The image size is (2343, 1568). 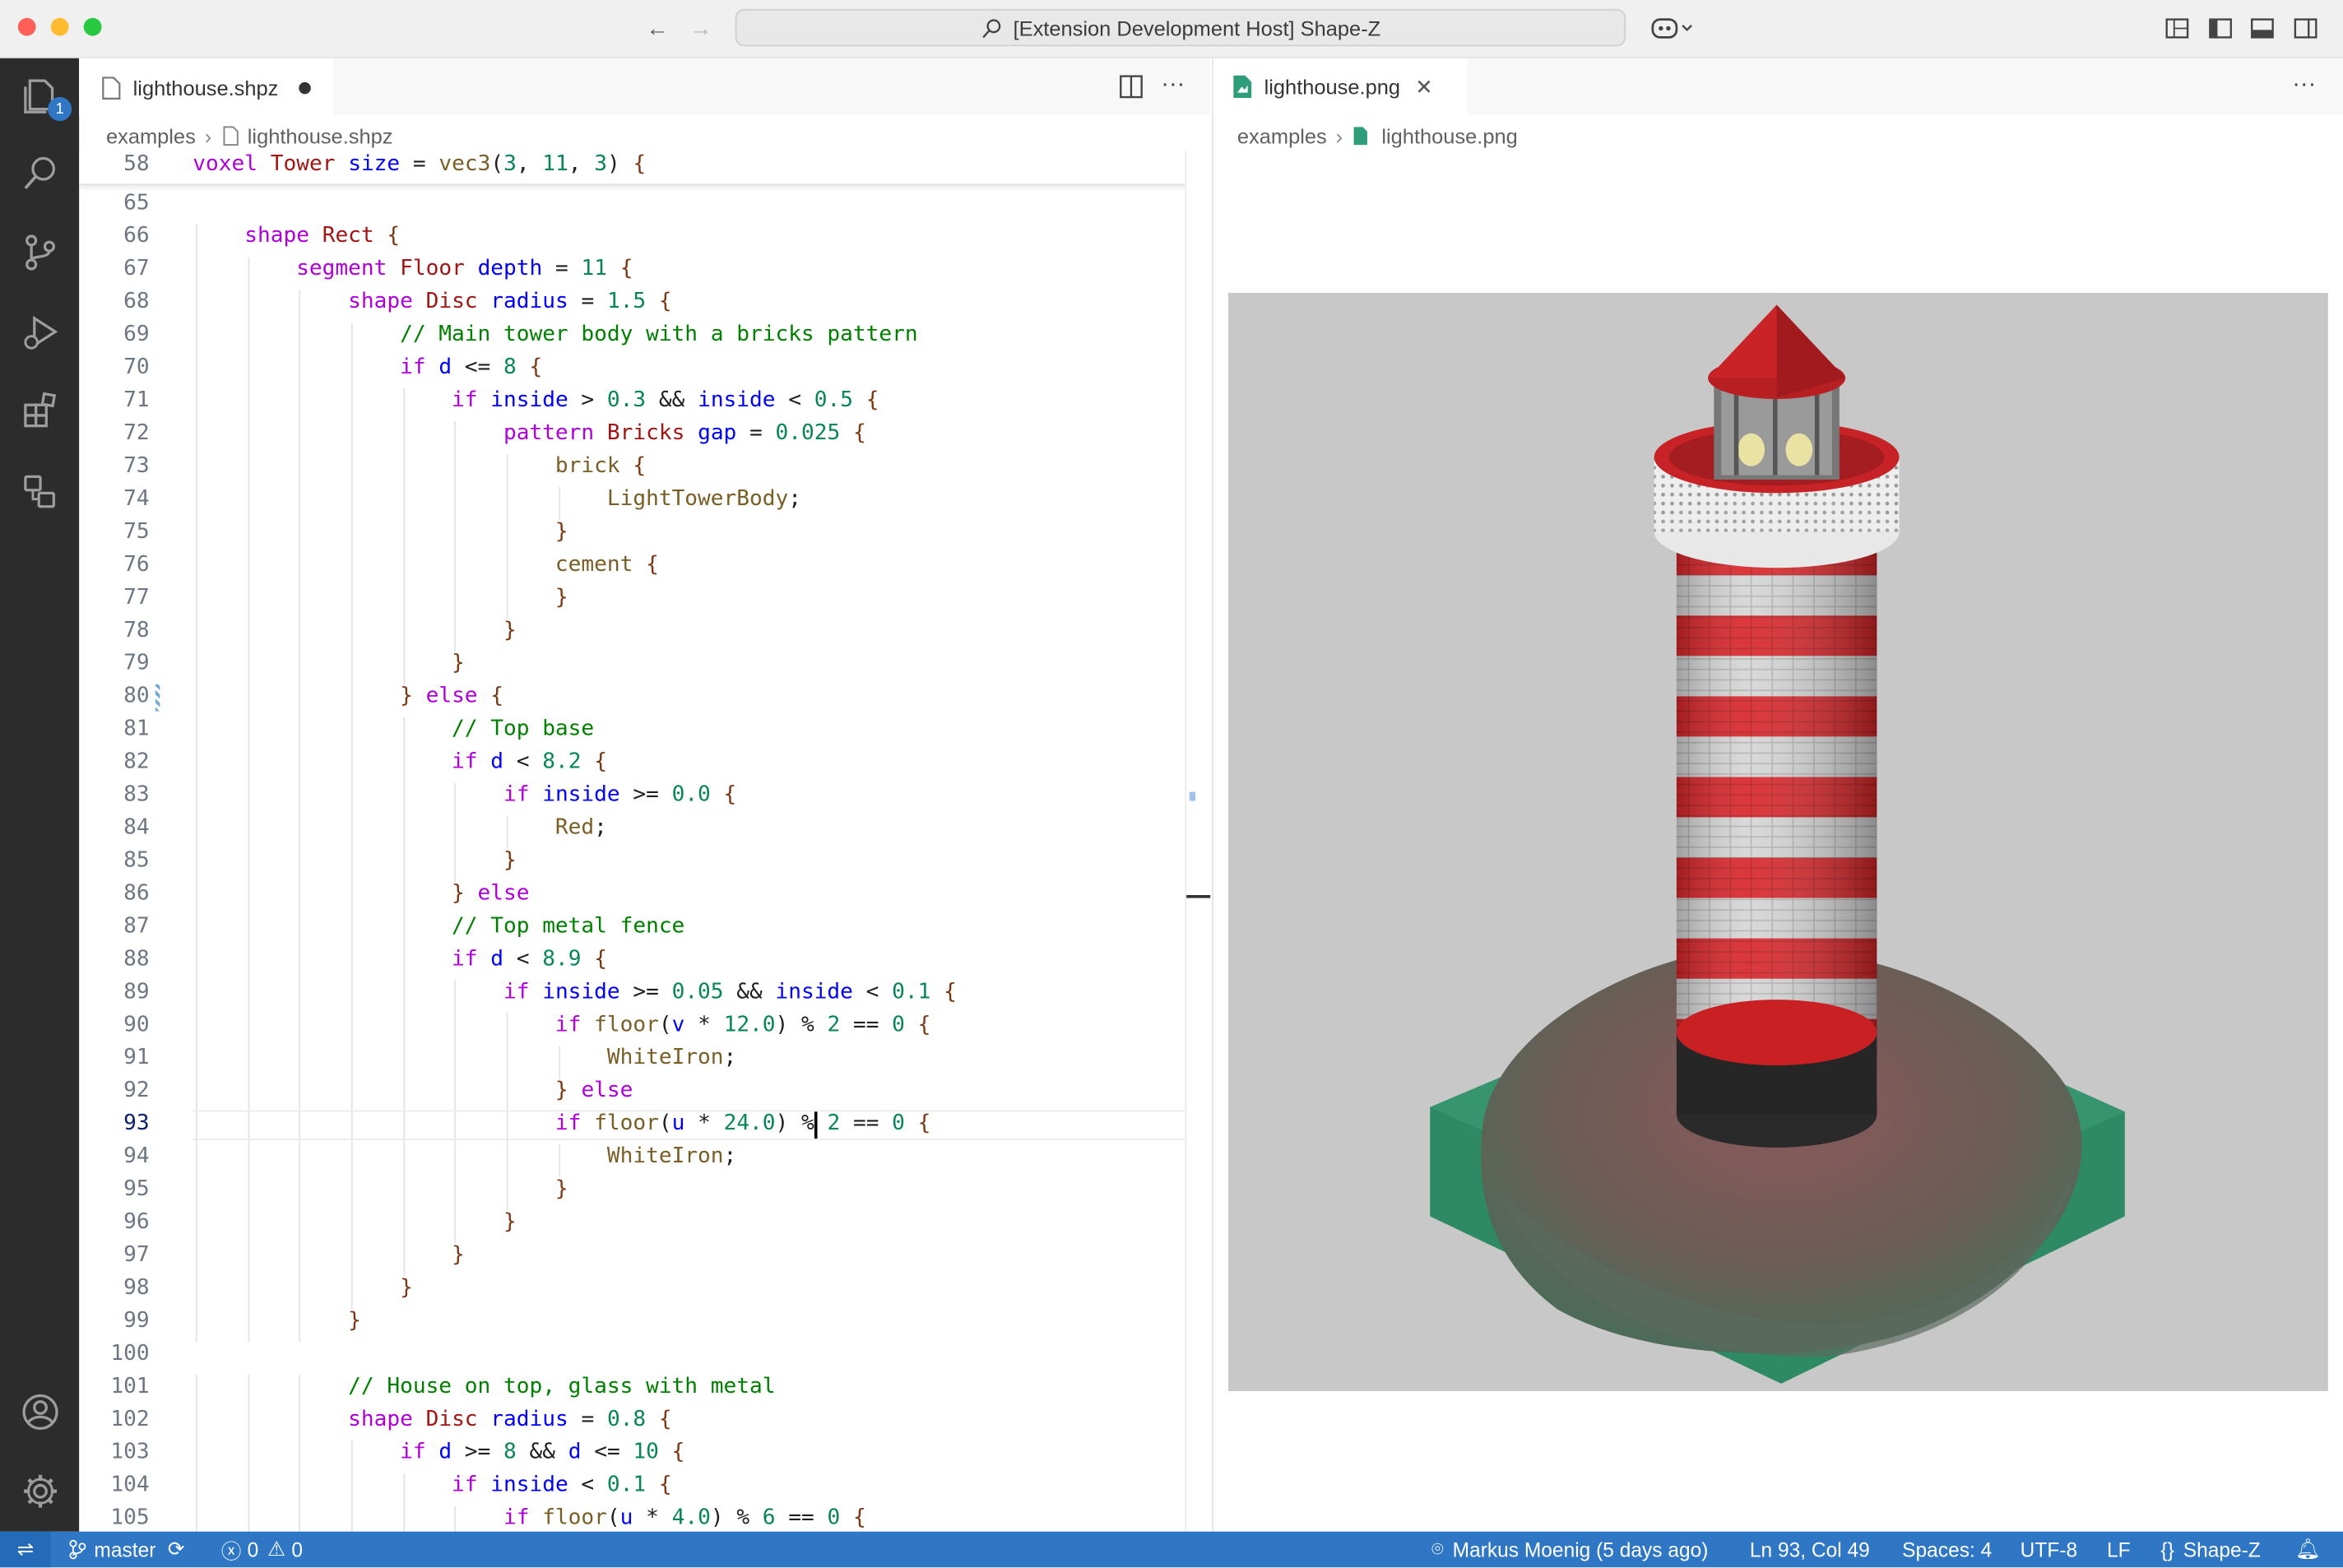 I want to click on problems-indicator: ⓧ 0 ⚠ 0, so click(x=262, y=1550).